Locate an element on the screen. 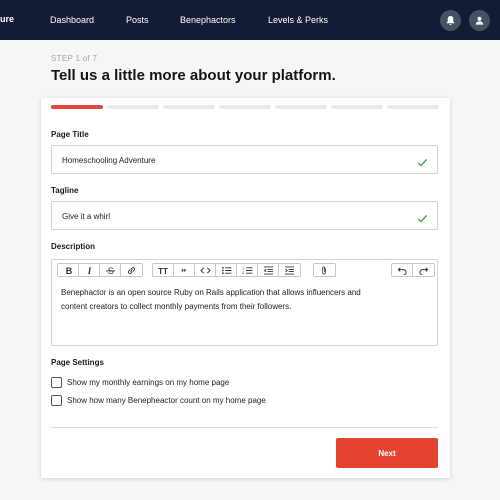 The image size is (500, 500). svg-text: TT is located at coordinates (163, 271).